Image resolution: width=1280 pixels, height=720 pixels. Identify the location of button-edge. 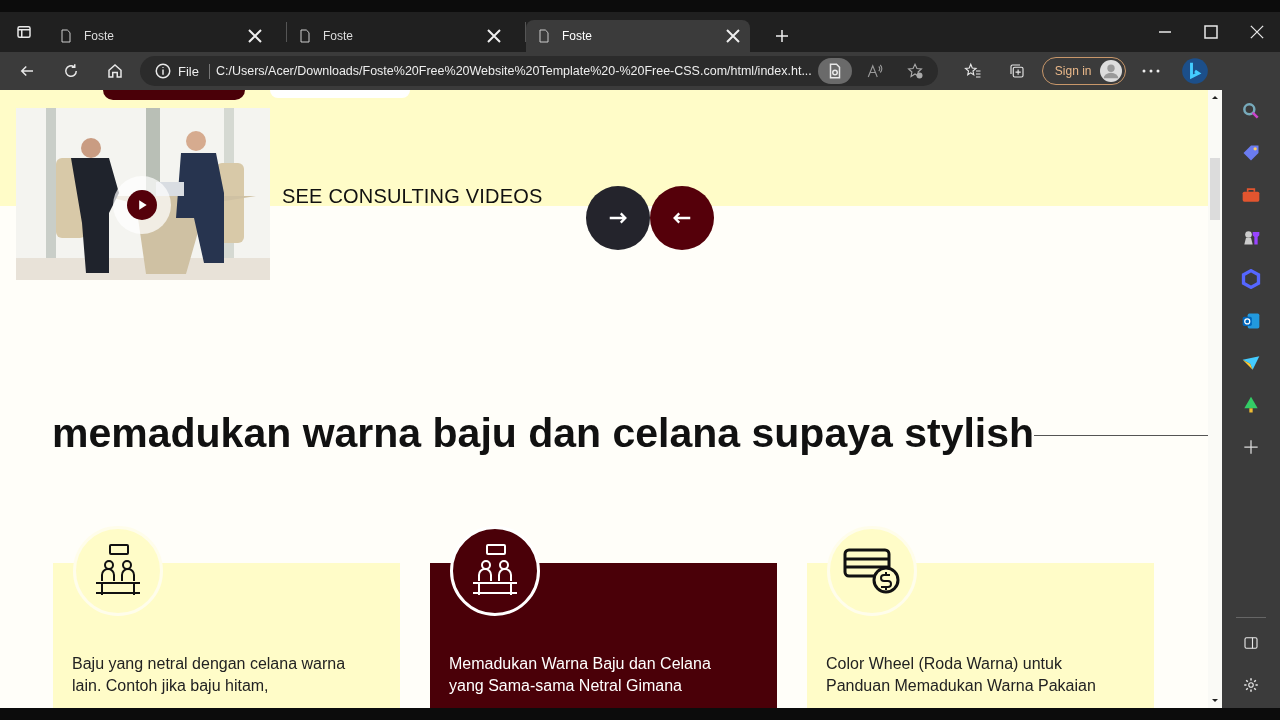
(174, 95).